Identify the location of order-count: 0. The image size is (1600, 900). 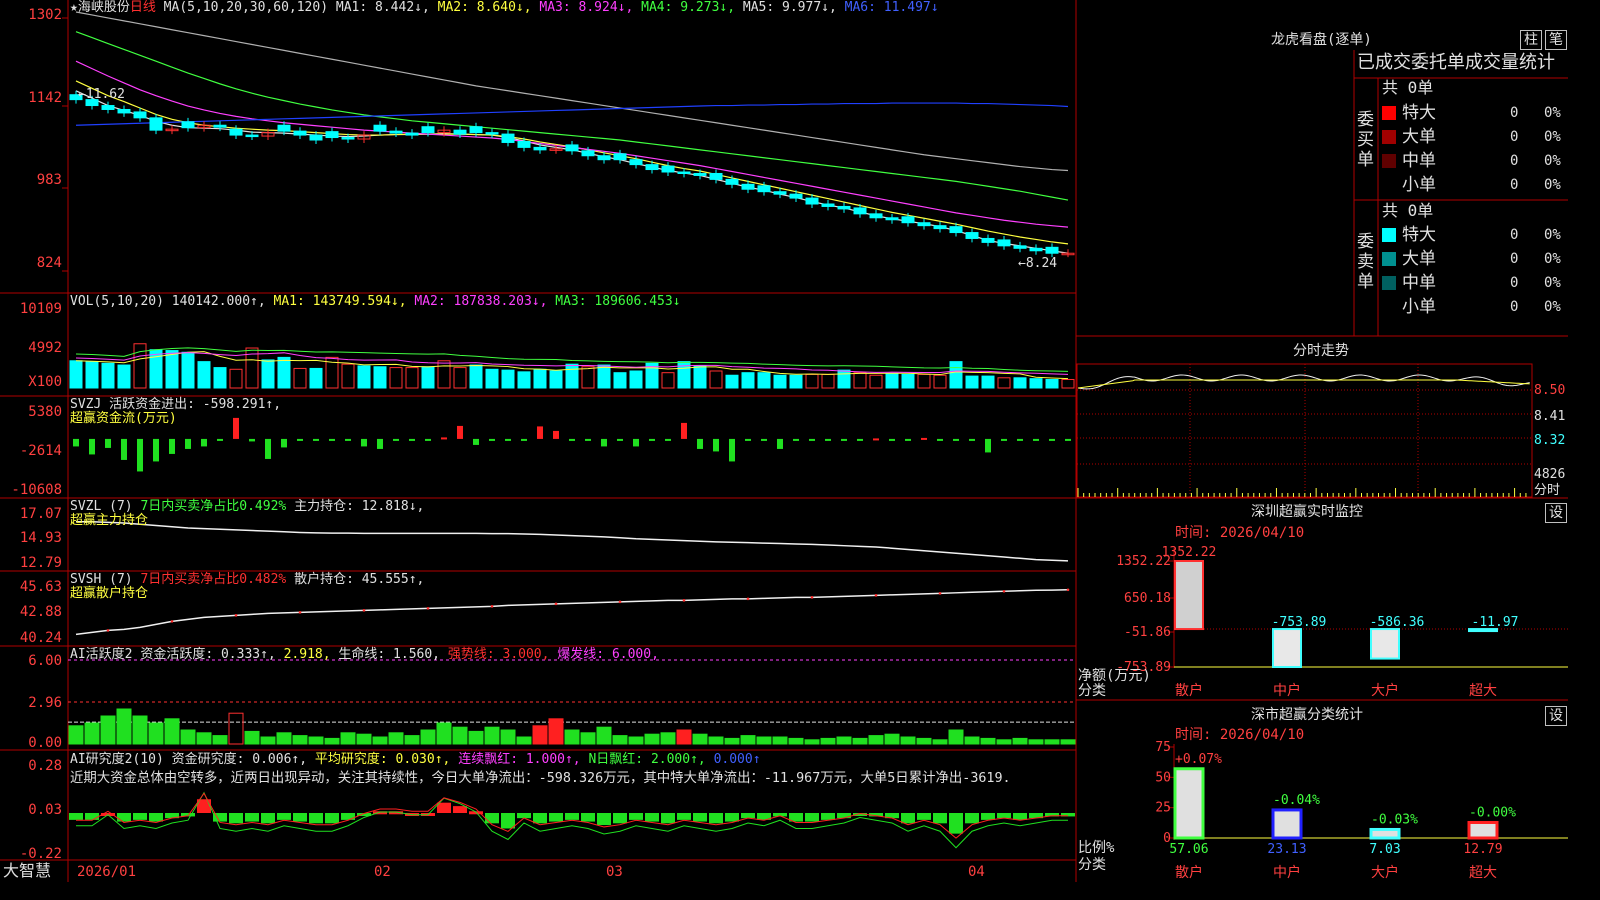
(1514, 137).